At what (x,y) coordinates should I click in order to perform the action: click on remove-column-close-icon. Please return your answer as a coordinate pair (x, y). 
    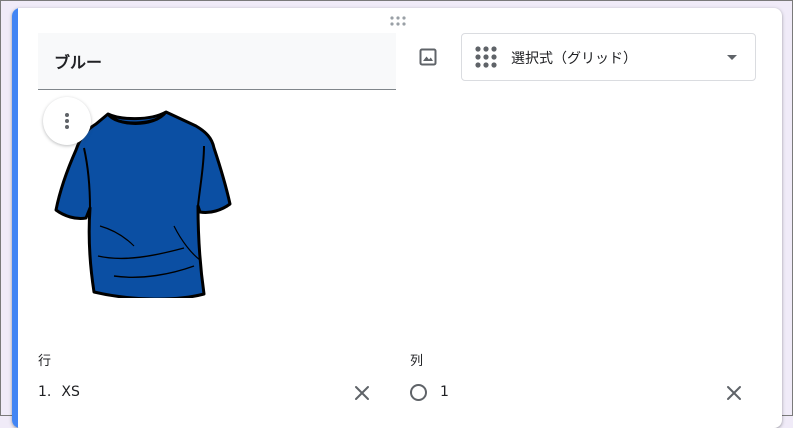
    Looking at the image, I should click on (734, 393).